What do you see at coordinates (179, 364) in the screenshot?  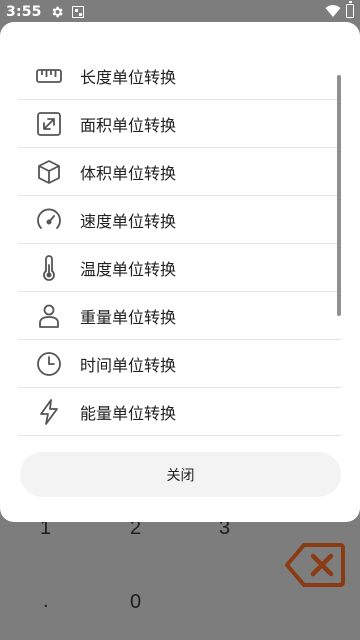 I see `menu-item-time: 时间单位转换` at bounding box center [179, 364].